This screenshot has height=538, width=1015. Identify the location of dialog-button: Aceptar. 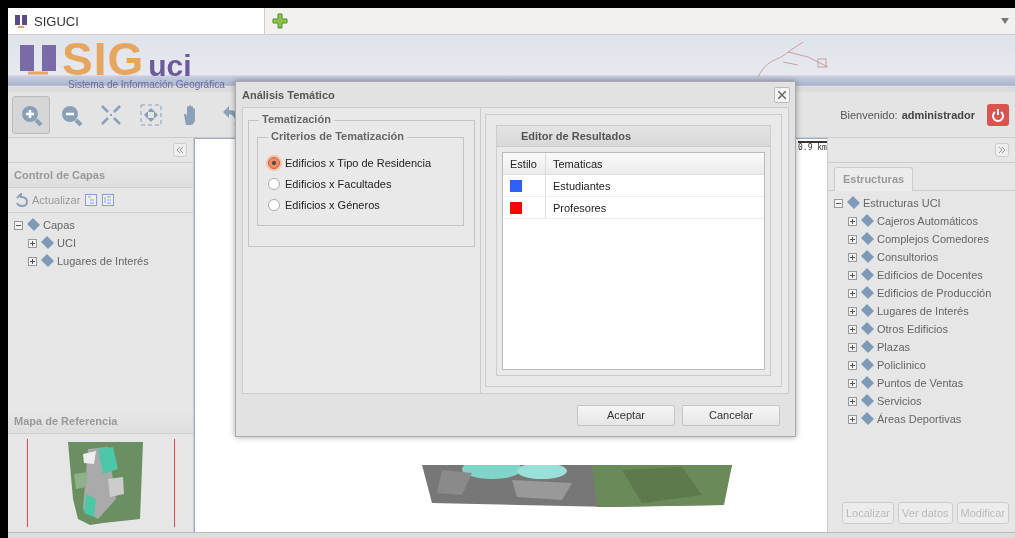
(626, 415).